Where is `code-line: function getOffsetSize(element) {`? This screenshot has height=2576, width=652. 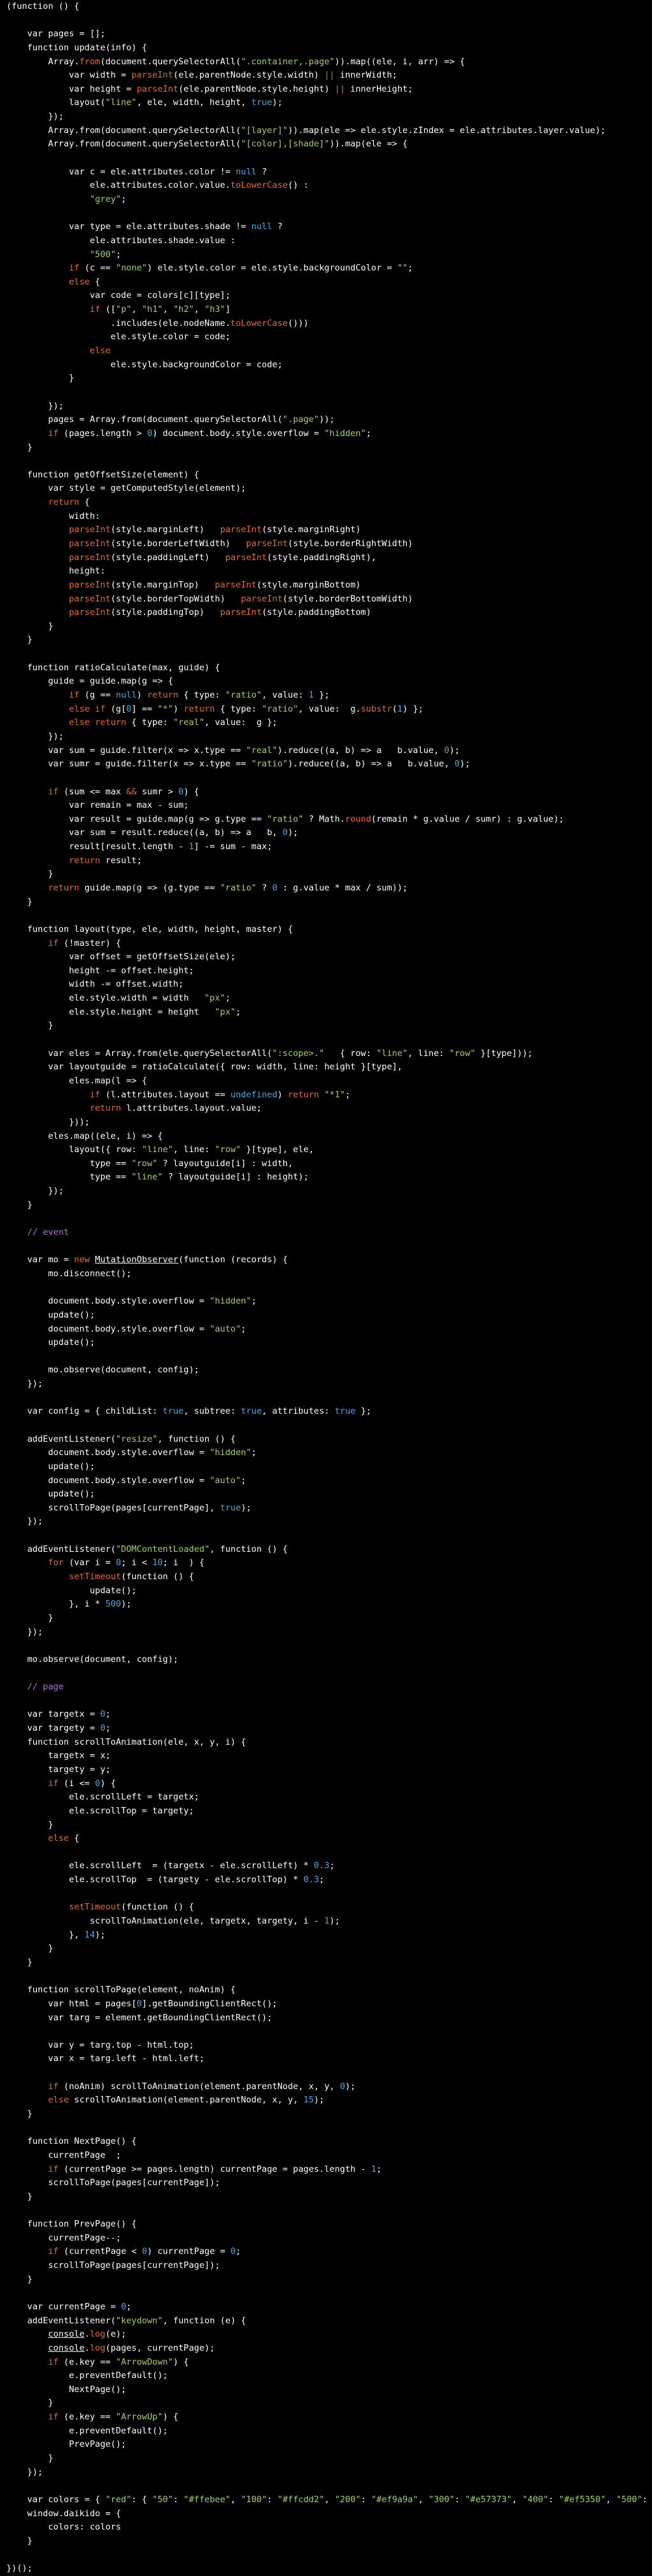 code-line: function getOffsetSize(element) { is located at coordinates (329, 475).